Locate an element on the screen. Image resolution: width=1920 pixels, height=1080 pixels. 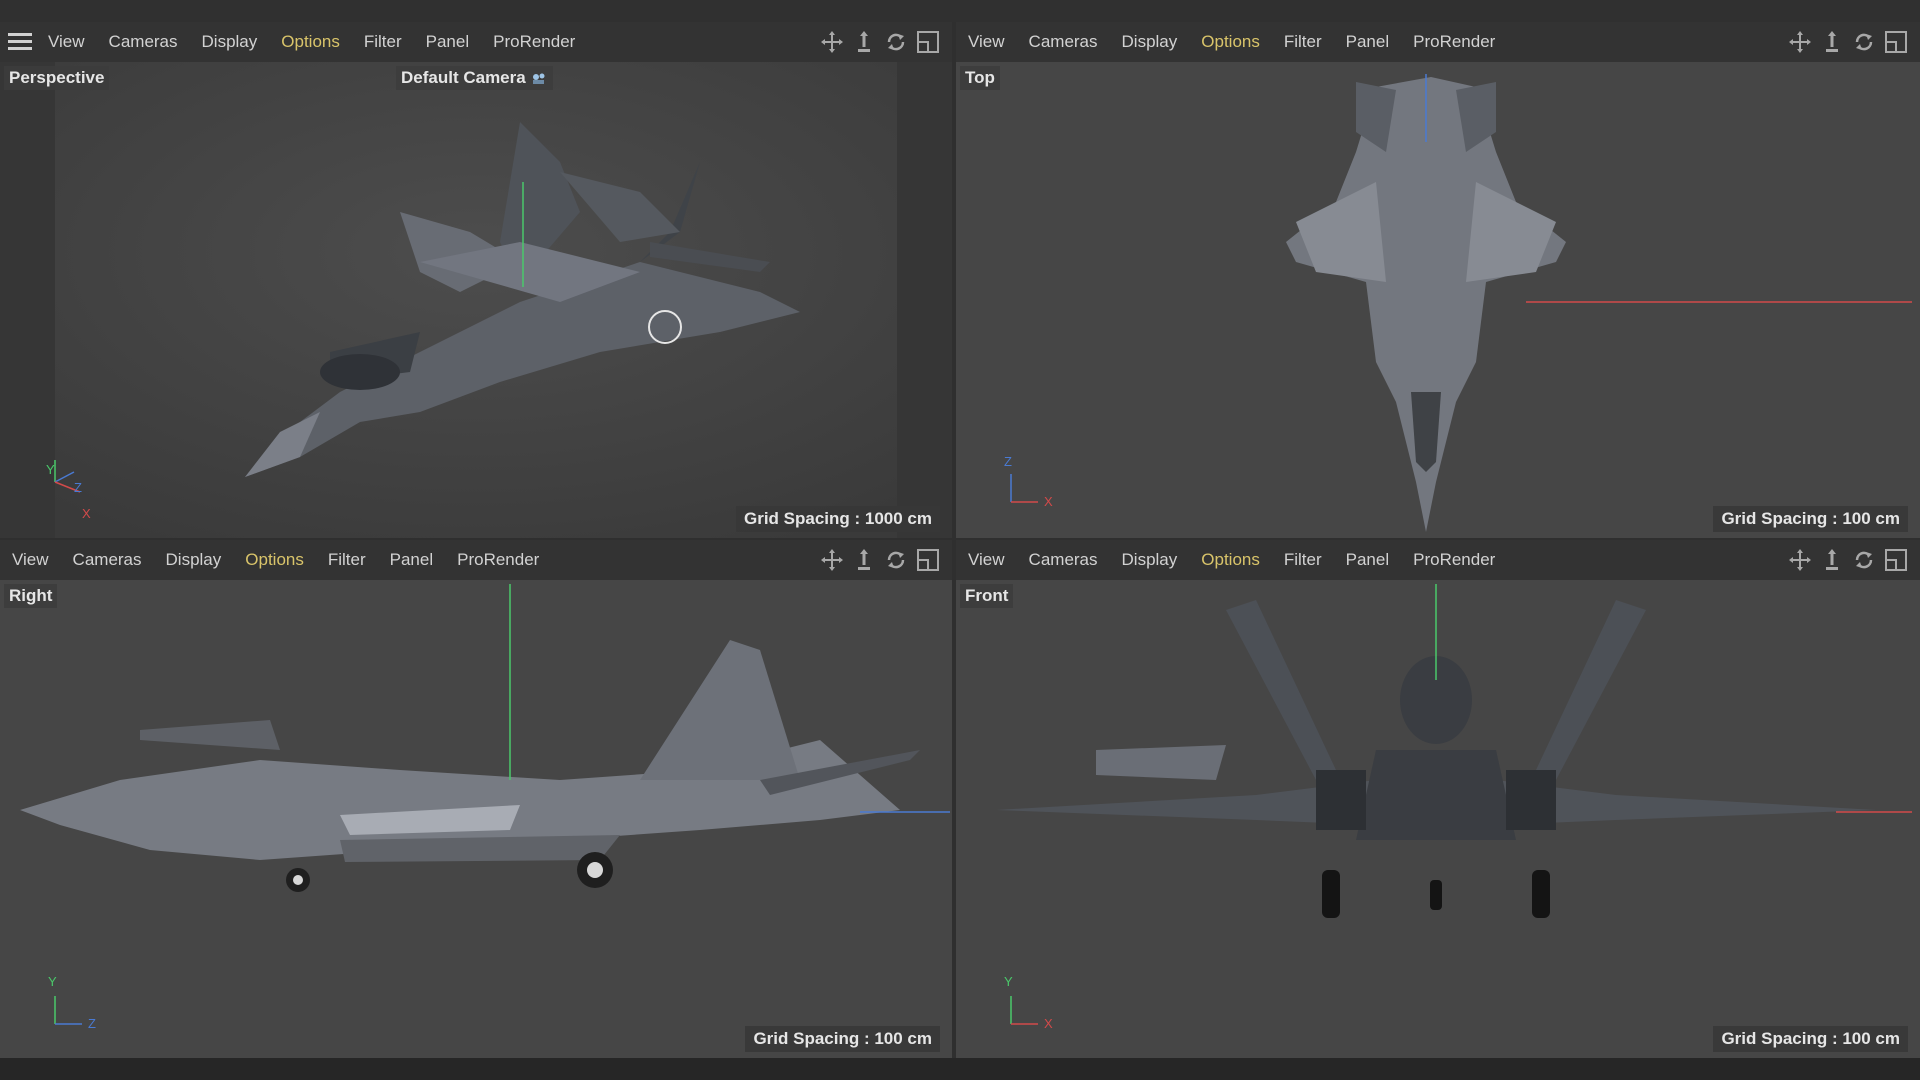
camera-name: Default Camera is located at coordinates (463, 77).